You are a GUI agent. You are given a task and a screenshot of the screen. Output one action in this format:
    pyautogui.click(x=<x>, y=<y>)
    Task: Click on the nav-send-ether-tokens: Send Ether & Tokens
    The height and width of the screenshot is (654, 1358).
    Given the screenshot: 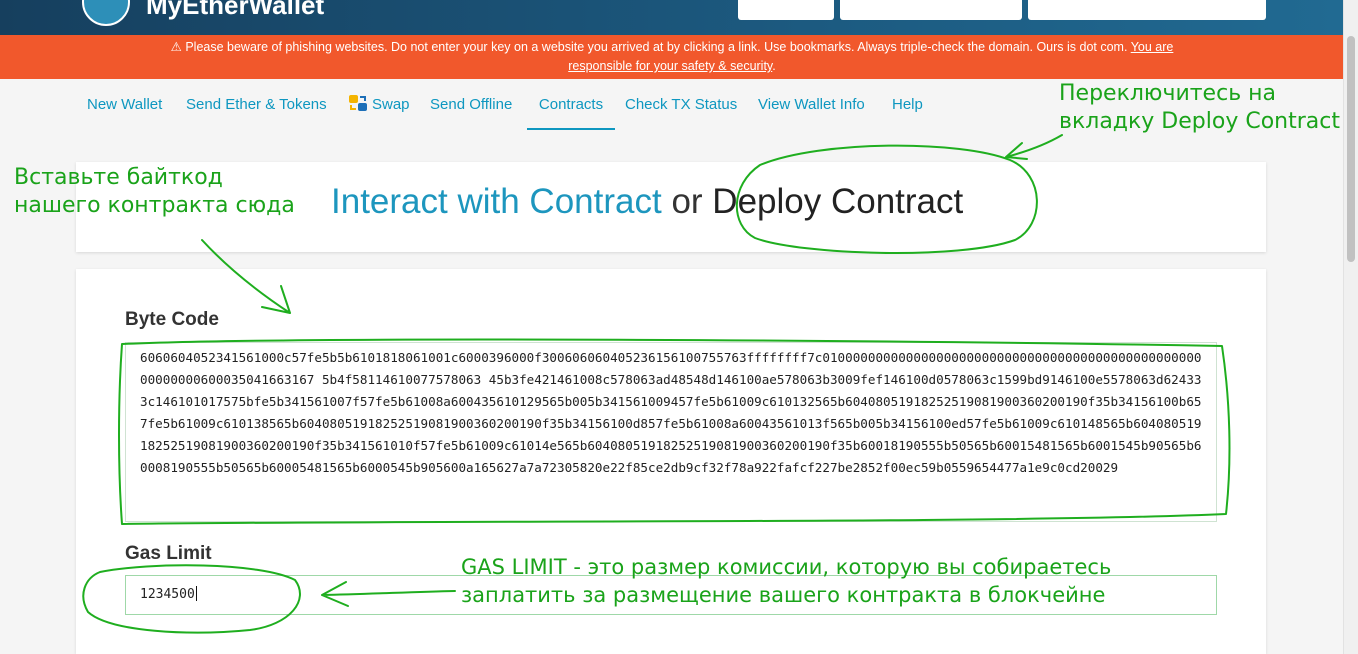 What is the action you would take?
    pyautogui.click(x=256, y=104)
    